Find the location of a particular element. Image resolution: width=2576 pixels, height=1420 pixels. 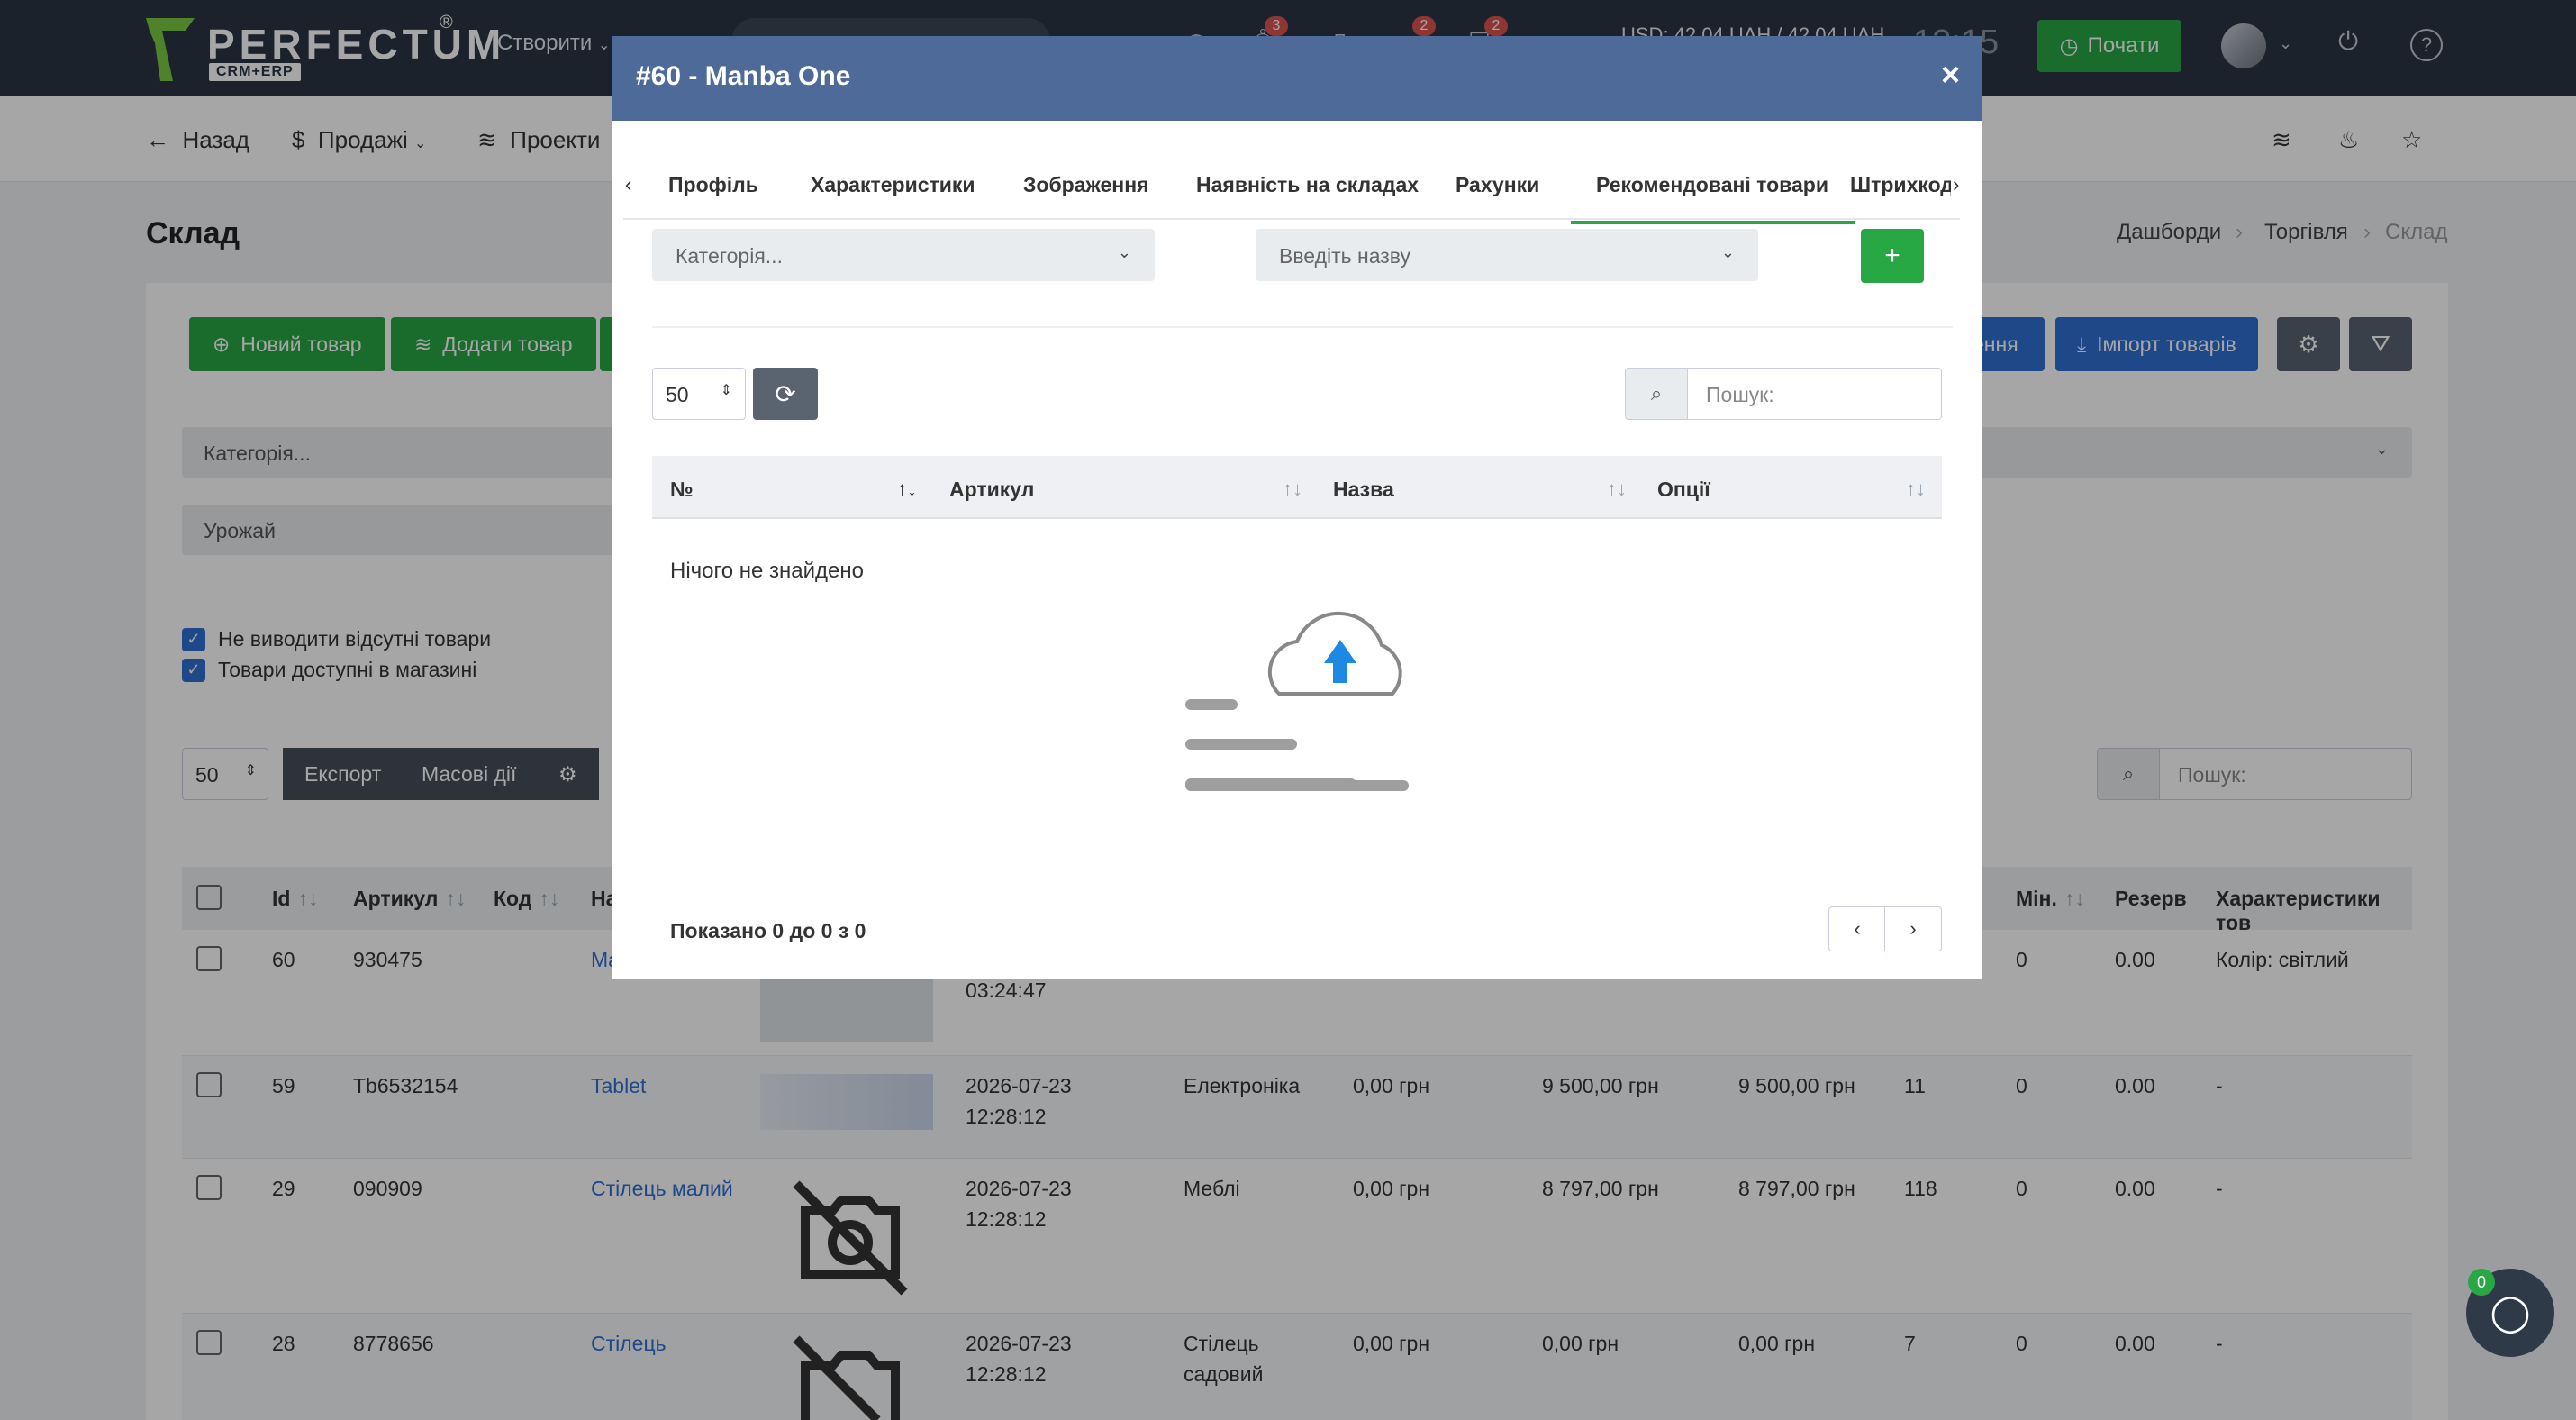

tab-characteristics: Характеристики is located at coordinates (893, 185).